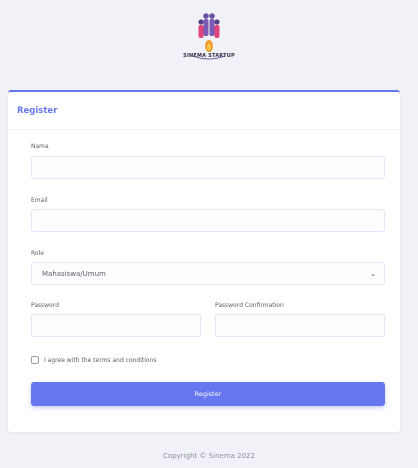  Describe the element at coordinates (204, 111) in the screenshot. I see `card-header: Register` at that location.